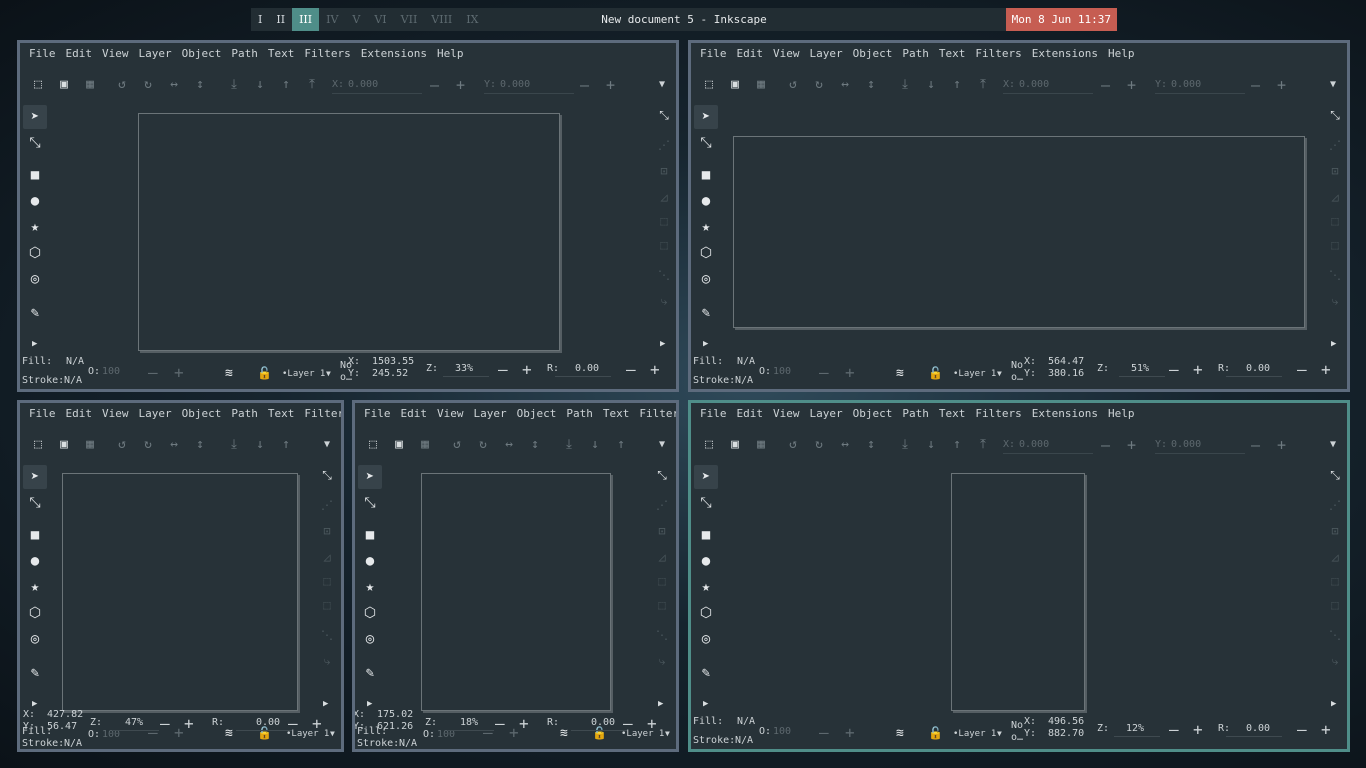 This screenshot has height=768, width=1366. I want to click on snap-corner-icon: ◿, so click(1335, 197).